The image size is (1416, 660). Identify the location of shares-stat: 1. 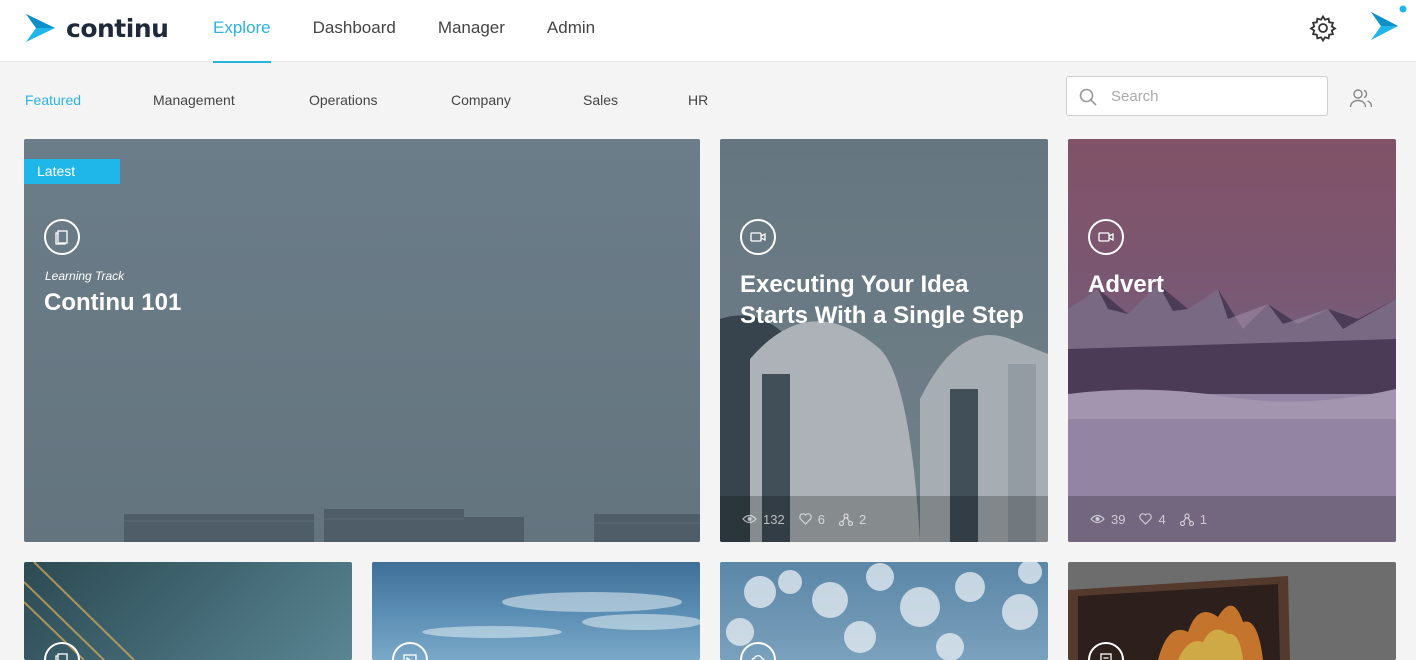
(1193, 519).